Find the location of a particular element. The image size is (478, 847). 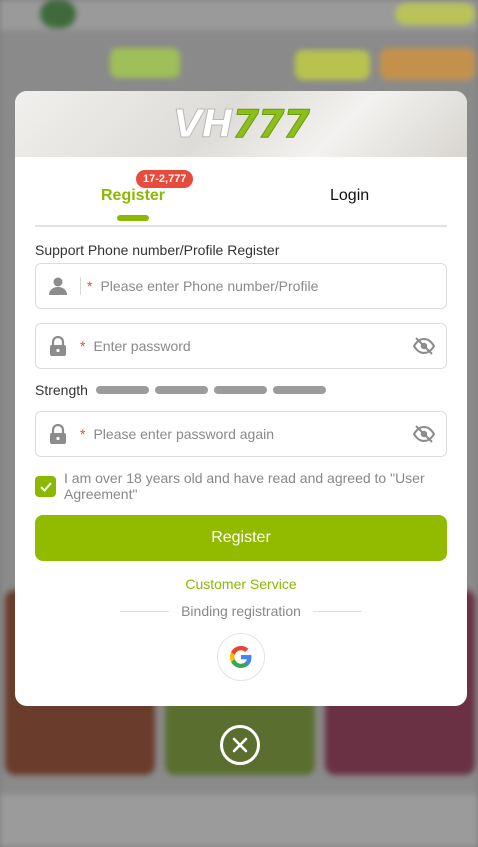

check-icon is located at coordinates (45, 486).